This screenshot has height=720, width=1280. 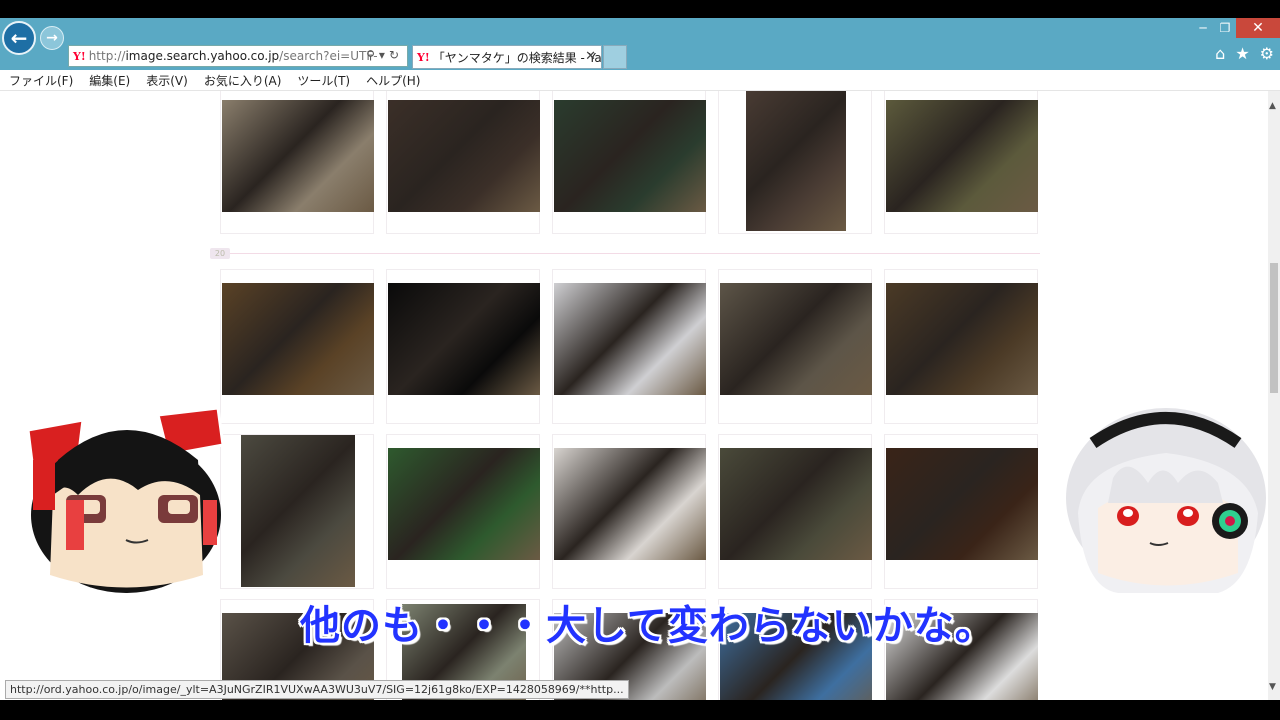 I want to click on tab-close-button: ✕, so click(x=590, y=56).